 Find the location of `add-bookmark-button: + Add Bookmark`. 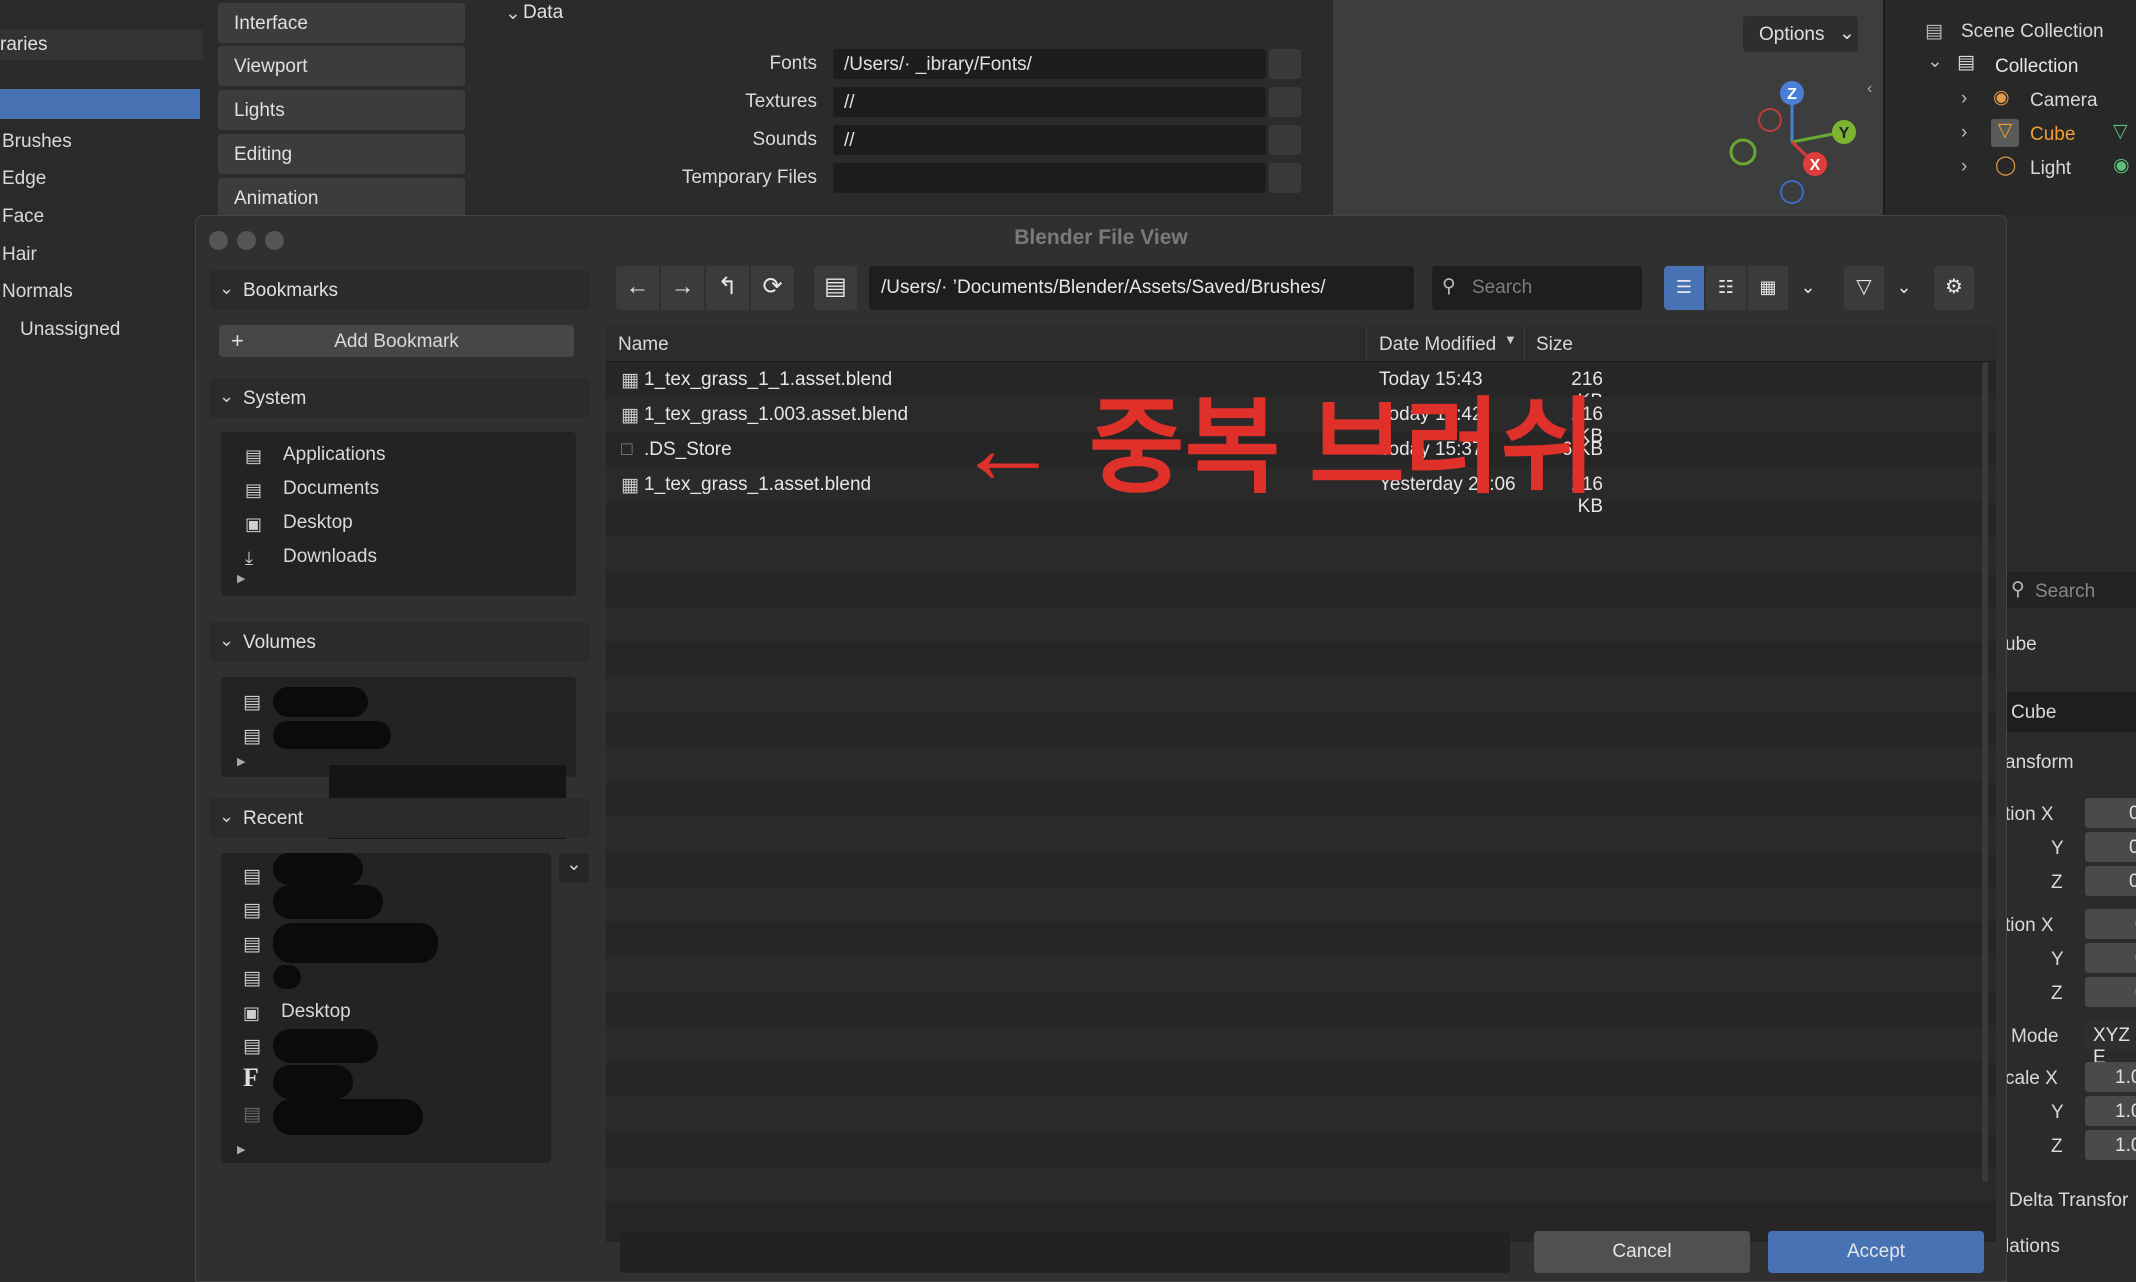

add-bookmark-button: + Add Bookmark is located at coordinates (396, 341).